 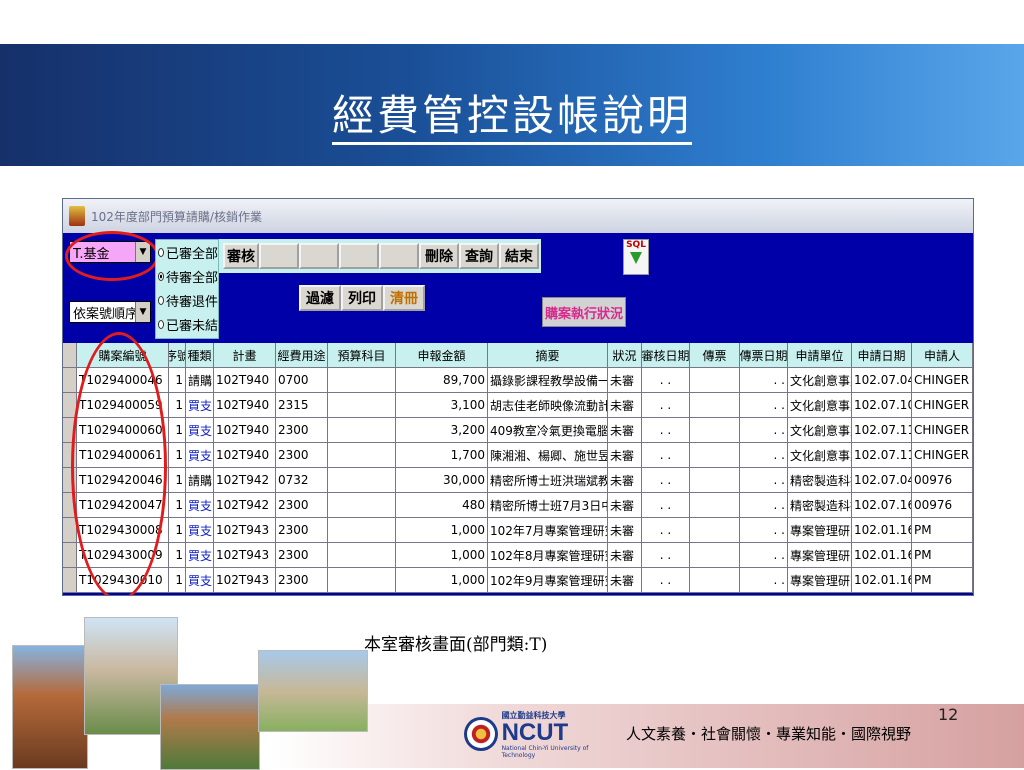 What do you see at coordinates (548, 355) in the screenshot?
I see `column-header: 摘要` at bounding box center [548, 355].